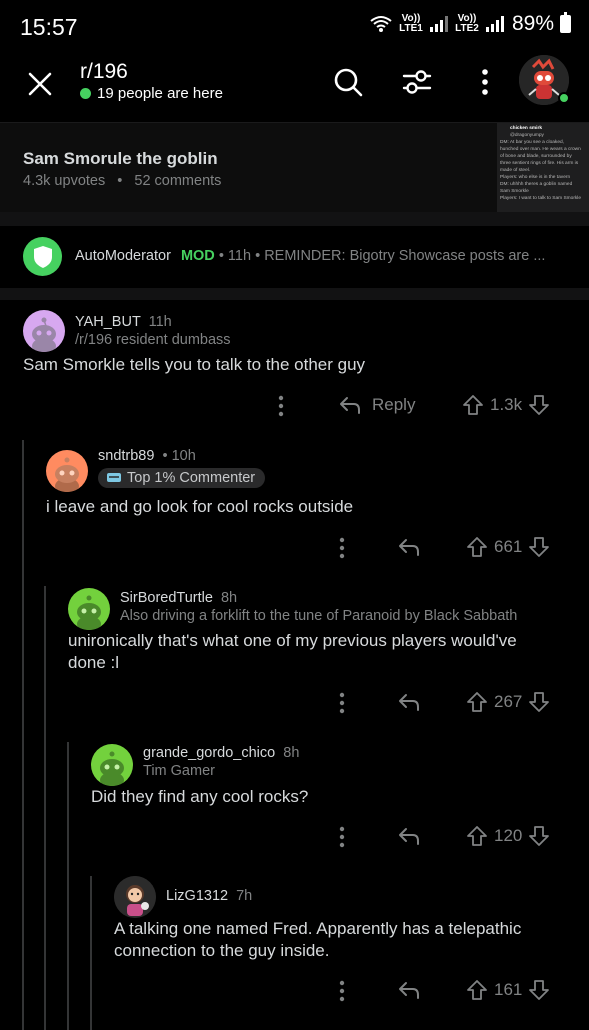 The image size is (589, 1030). What do you see at coordinates (160, 93) in the screenshot?
I see `online-count: 19 people are here` at bounding box center [160, 93].